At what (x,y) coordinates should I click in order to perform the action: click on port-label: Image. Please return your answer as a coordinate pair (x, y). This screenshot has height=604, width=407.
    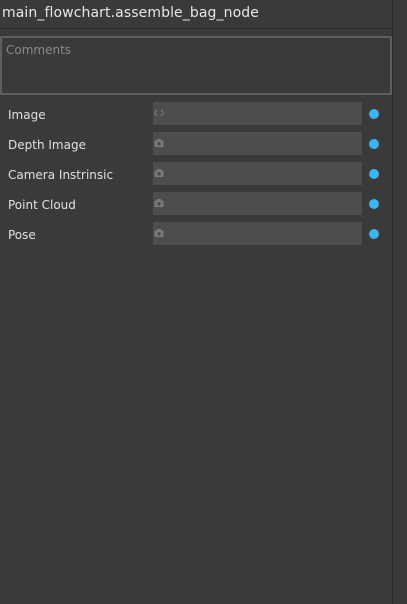
    Looking at the image, I should click on (27, 115).